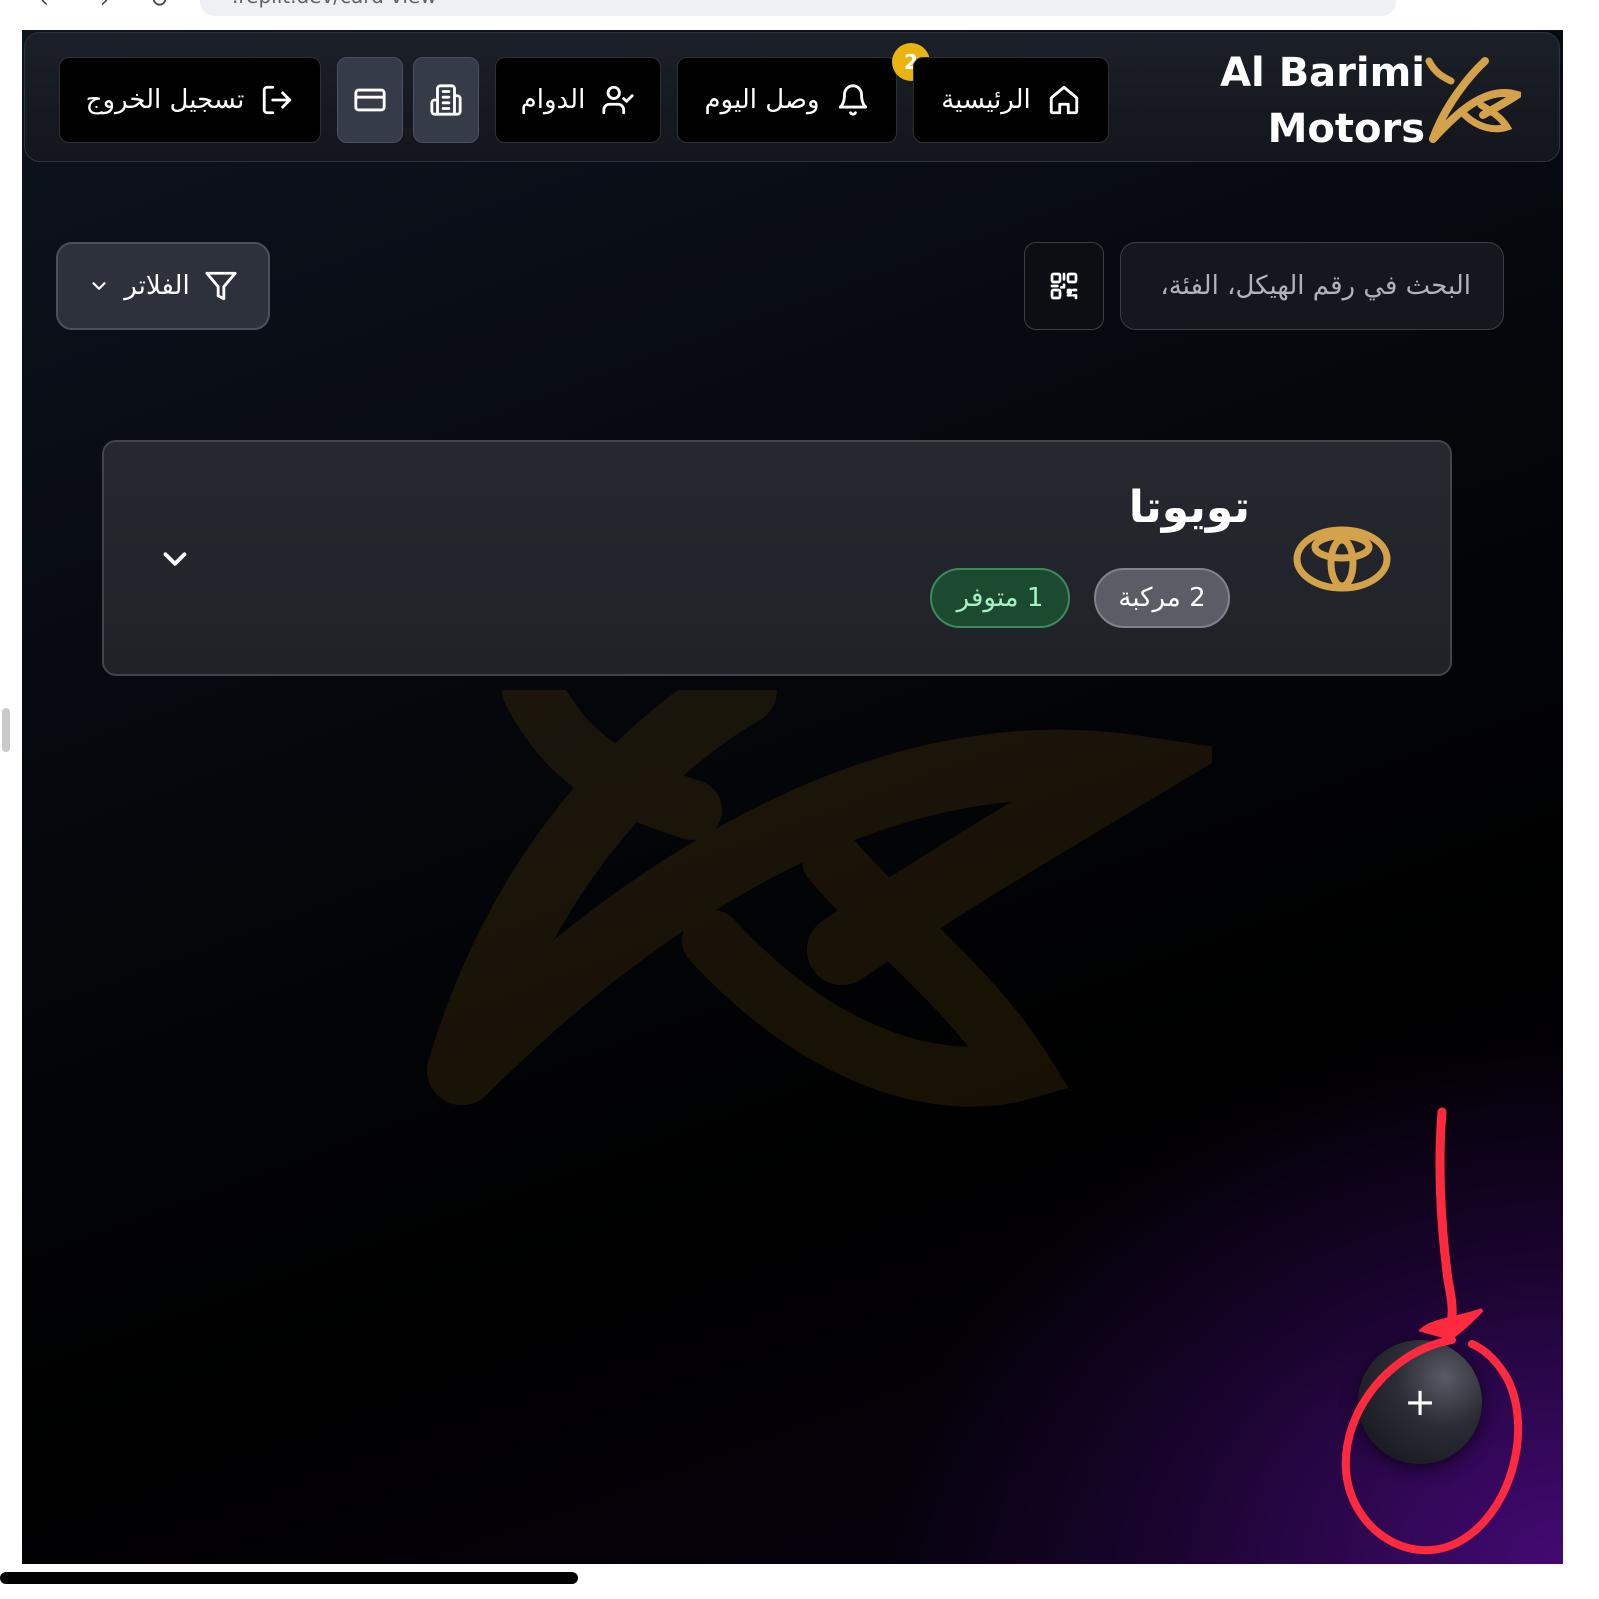  Describe the element at coordinates (44, 6) in the screenshot. I see `back-icon: ‹` at that location.